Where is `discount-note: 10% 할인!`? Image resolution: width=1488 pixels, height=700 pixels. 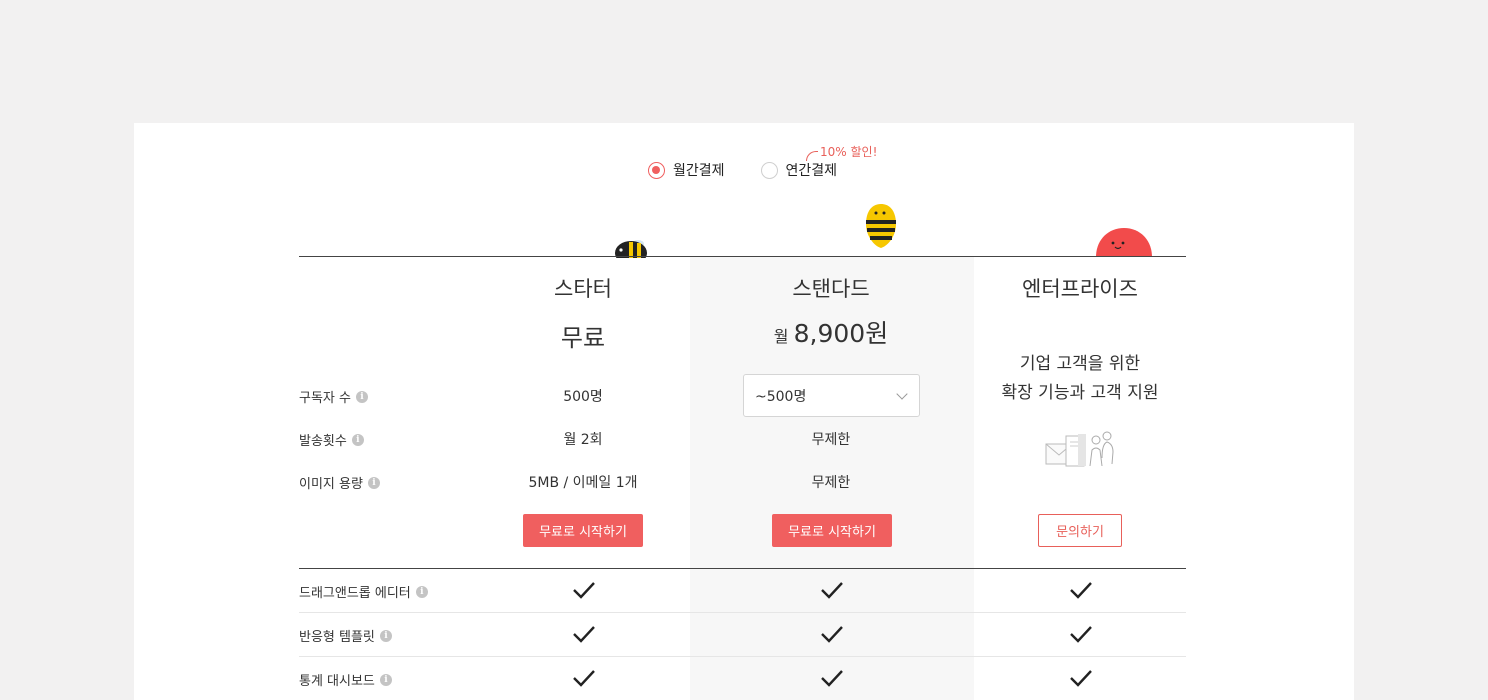
discount-note: 10% 할인! is located at coordinates (841, 152).